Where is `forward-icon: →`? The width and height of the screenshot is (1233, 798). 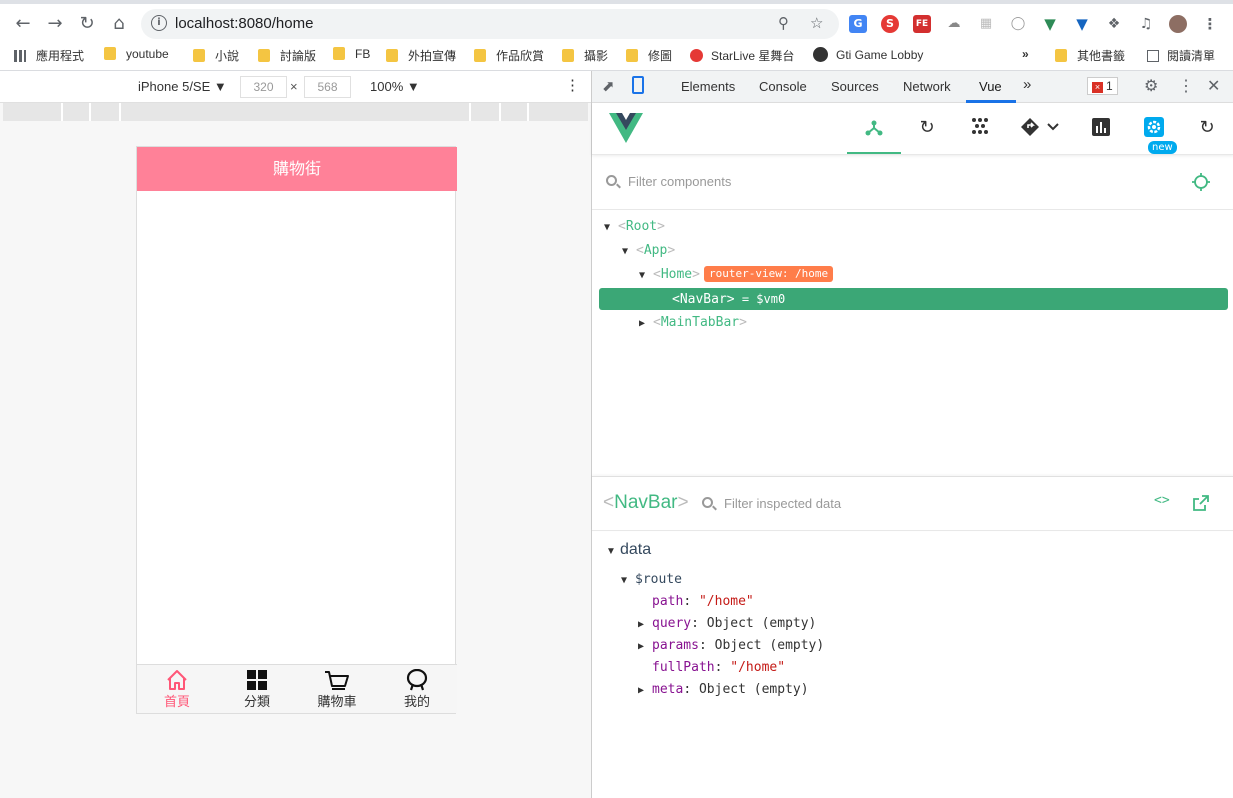
forward-icon: → is located at coordinates (55, 24).